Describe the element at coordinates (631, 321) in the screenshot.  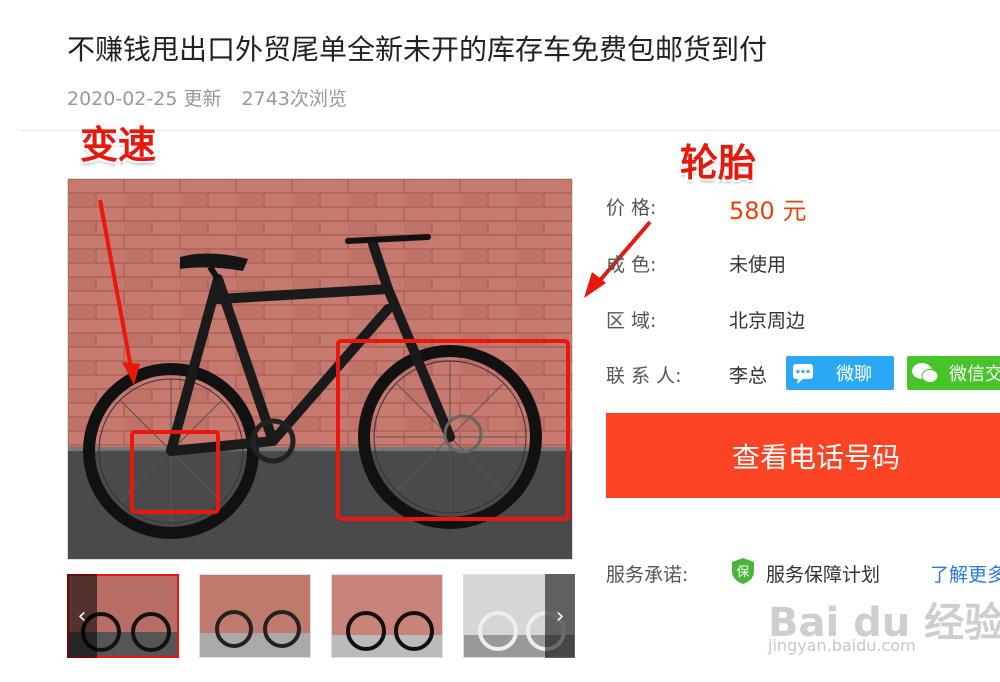
I see `region-label: 区 域:` at that location.